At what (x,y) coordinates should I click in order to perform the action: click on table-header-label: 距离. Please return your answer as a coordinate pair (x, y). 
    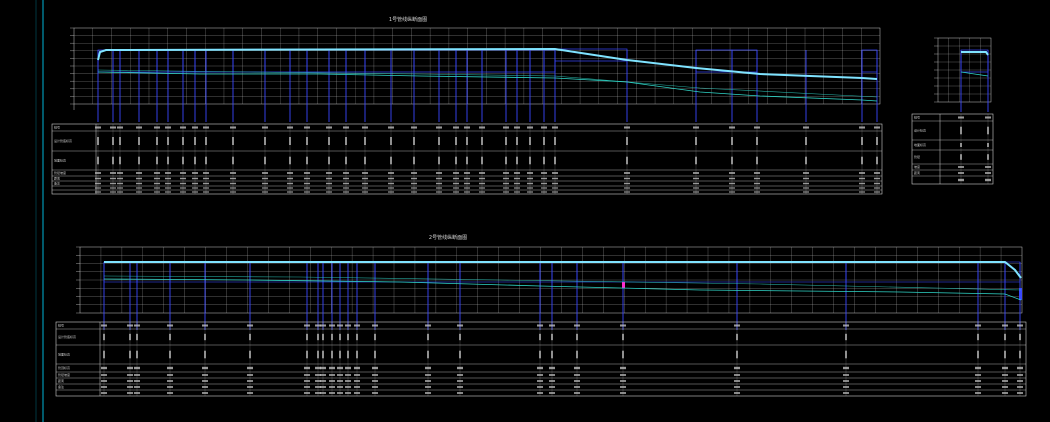
    Looking at the image, I should click on (57, 178).